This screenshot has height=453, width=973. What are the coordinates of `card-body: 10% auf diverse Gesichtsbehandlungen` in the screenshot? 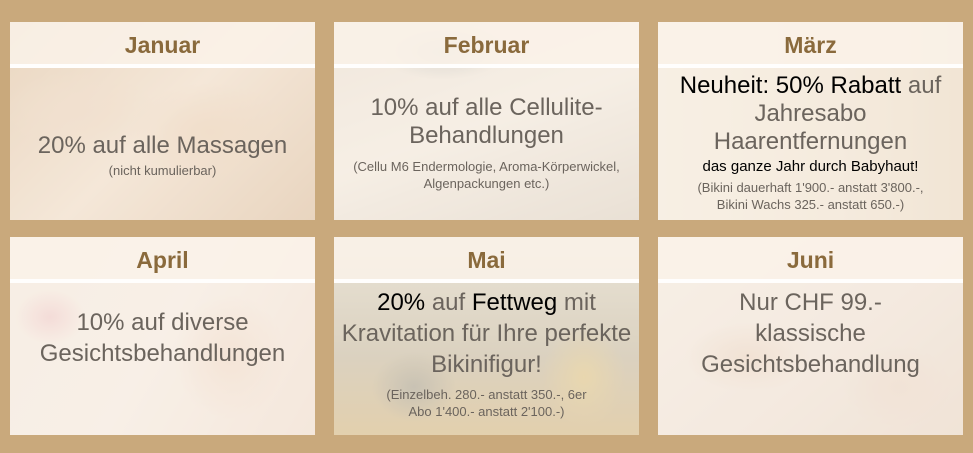 It's located at (162, 360).